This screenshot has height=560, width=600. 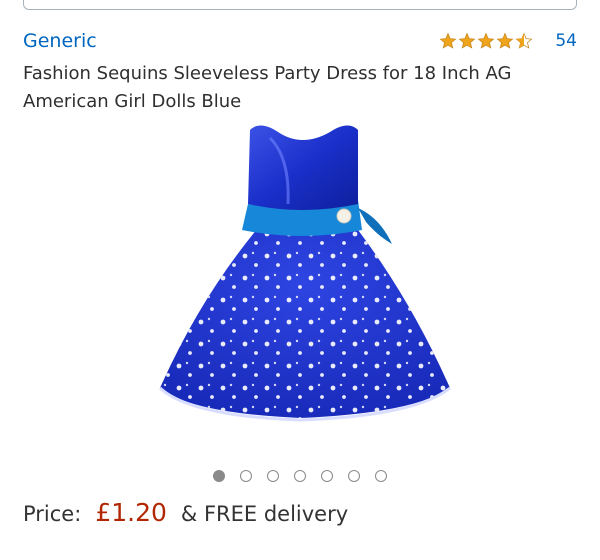 I want to click on price-row: Price: £1.20 & FREE delivery, so click(x=185, y=512).